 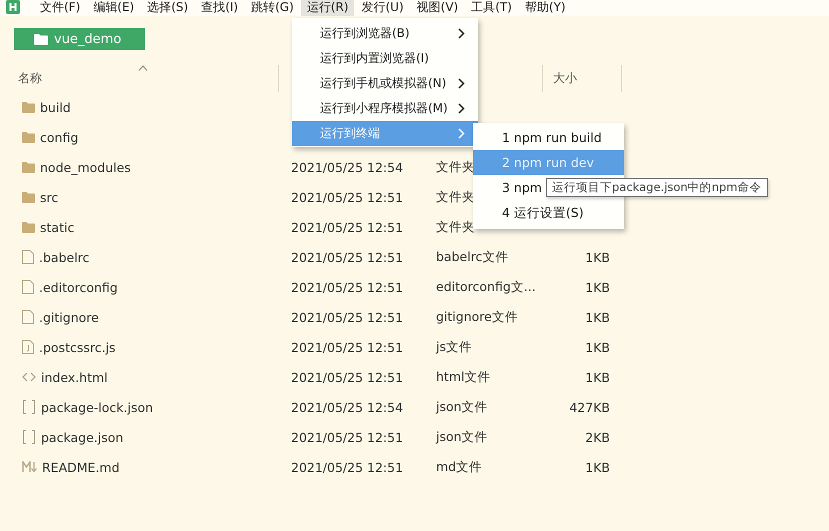 I want to click on menu-item: 工具(T), so click(x=491, y=8).